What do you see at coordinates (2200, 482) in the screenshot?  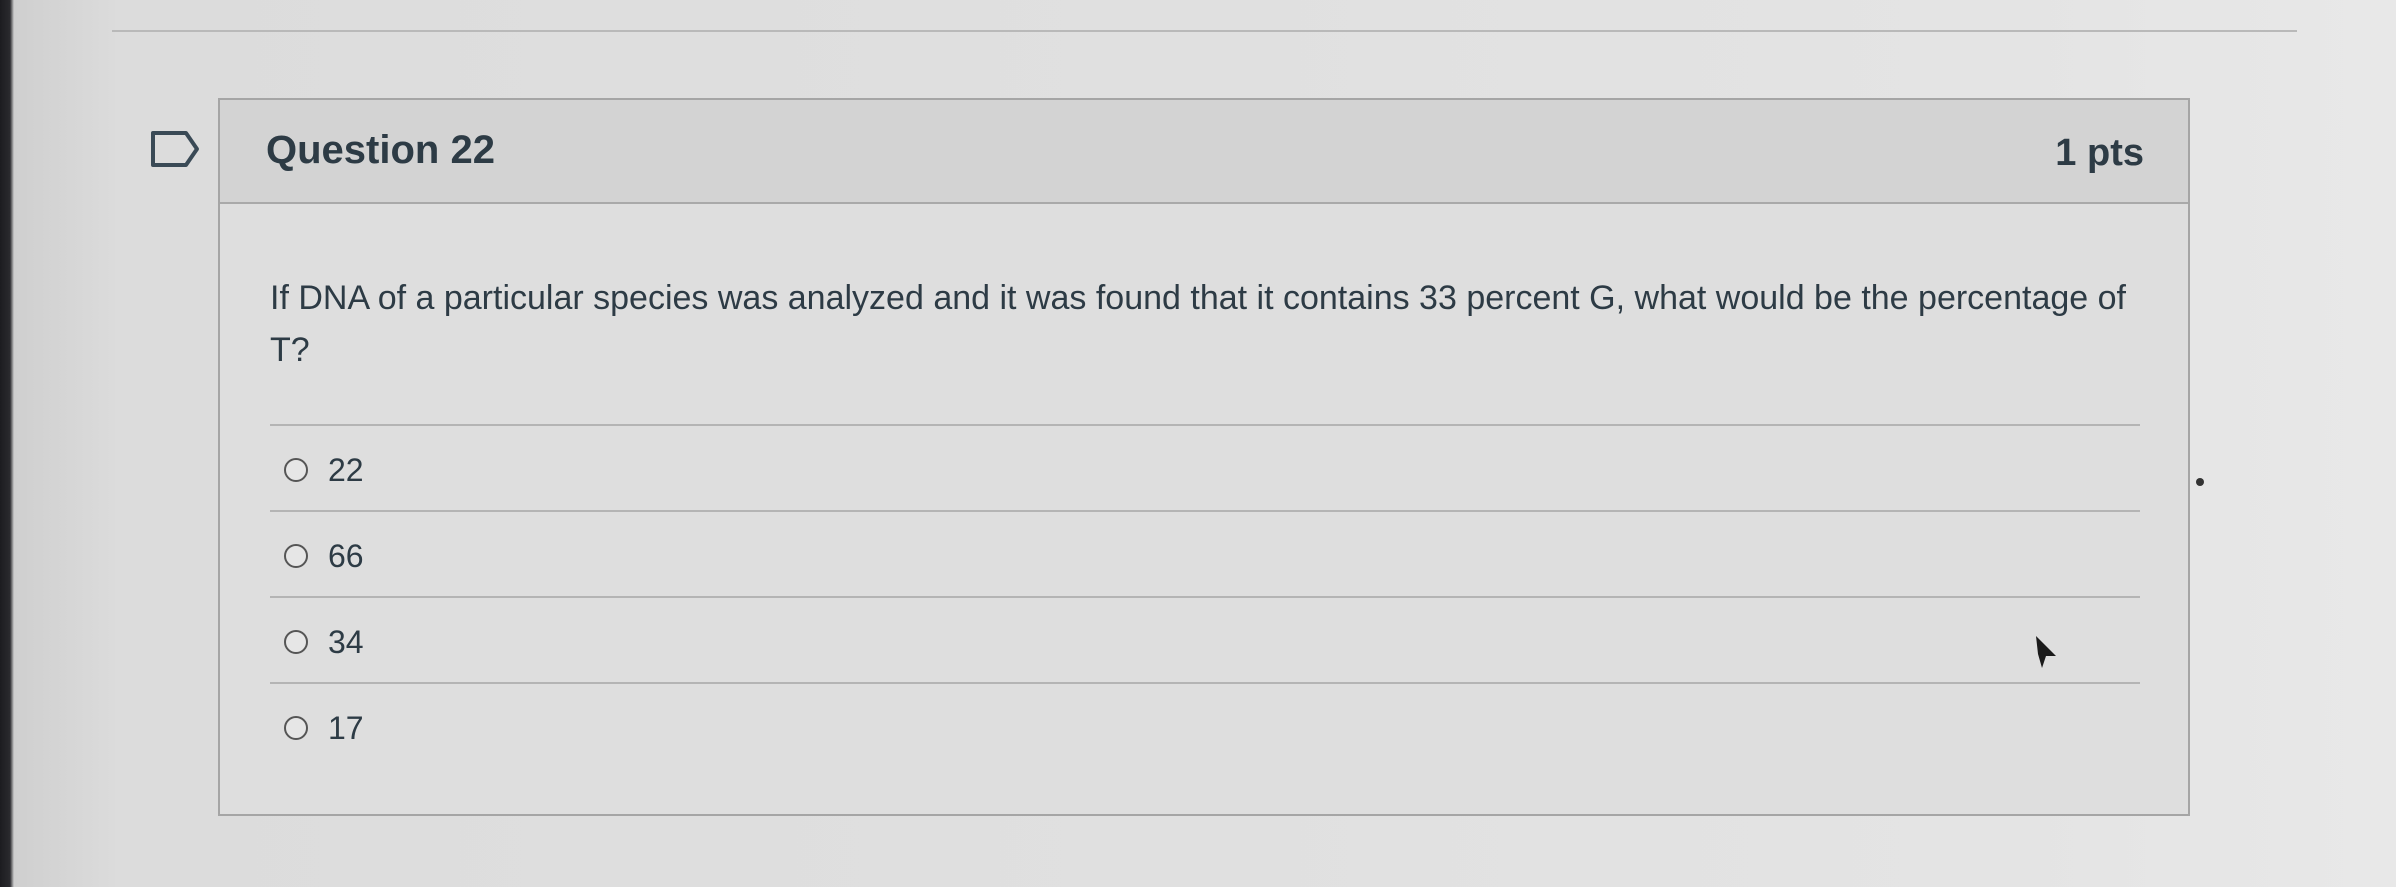 I see `dust-dot` at bounding box center [2200, 482].